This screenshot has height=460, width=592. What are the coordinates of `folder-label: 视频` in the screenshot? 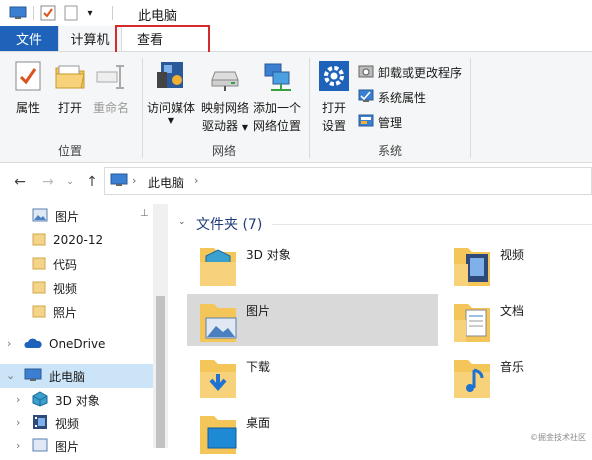 It's located at (512, 255).